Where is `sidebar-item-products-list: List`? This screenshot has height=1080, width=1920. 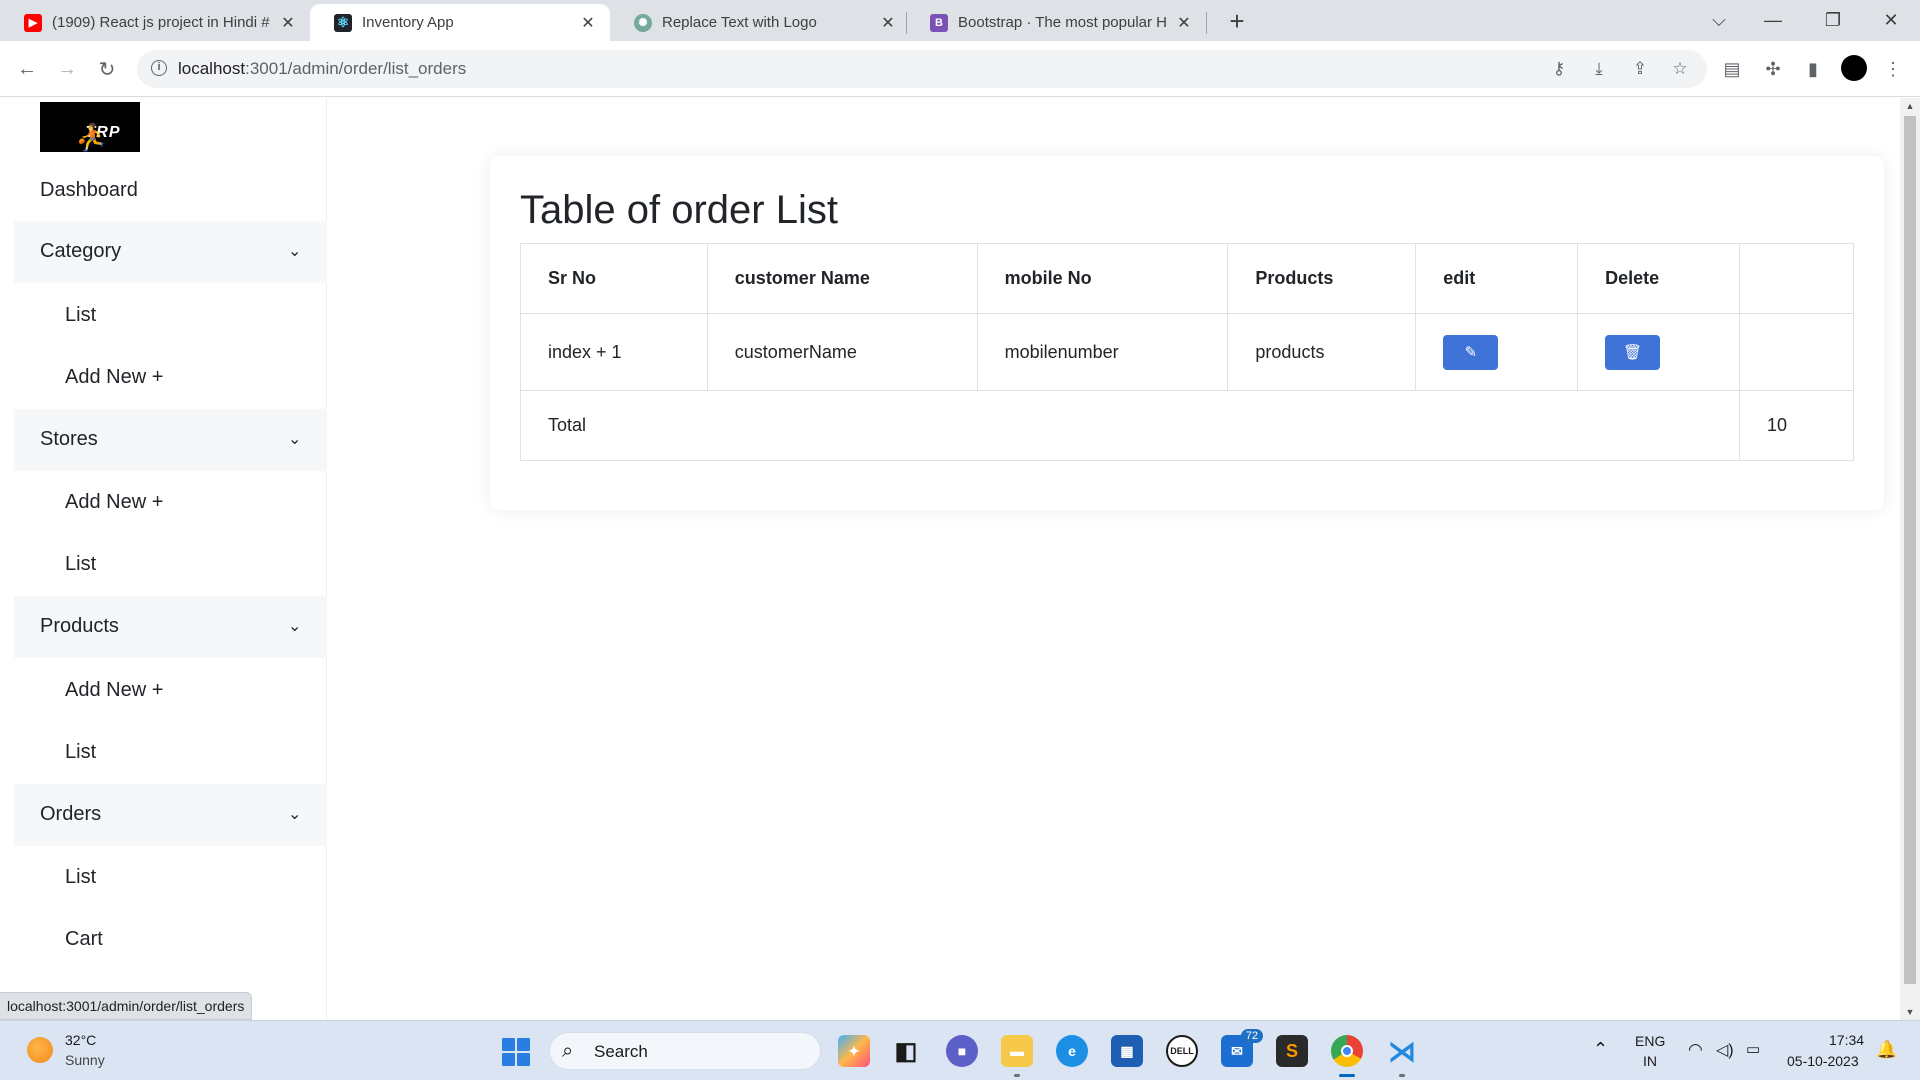
sidebar-item-products-list: List is located at coordinates (80, 752).